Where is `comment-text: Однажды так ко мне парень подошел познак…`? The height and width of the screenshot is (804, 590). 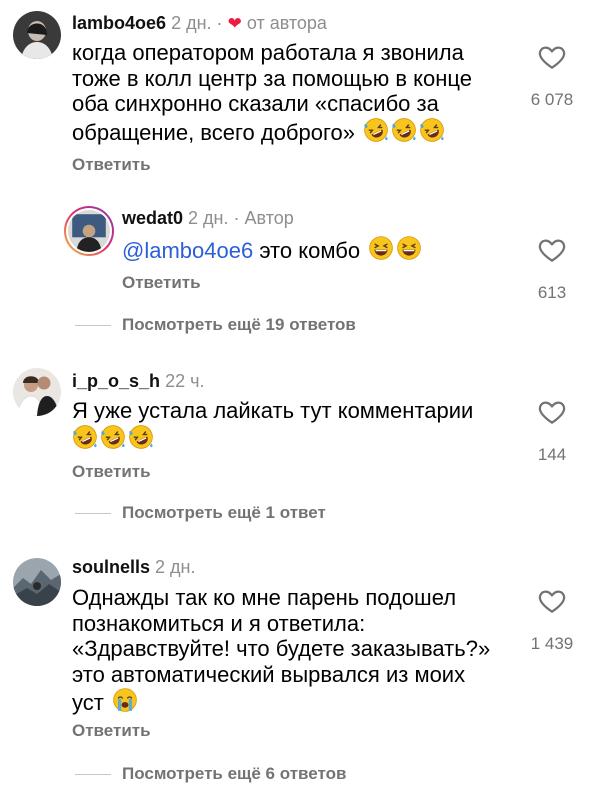 comment-text: Однажды так ко мне парень подошел познак… is located at coordinates (292, 650).